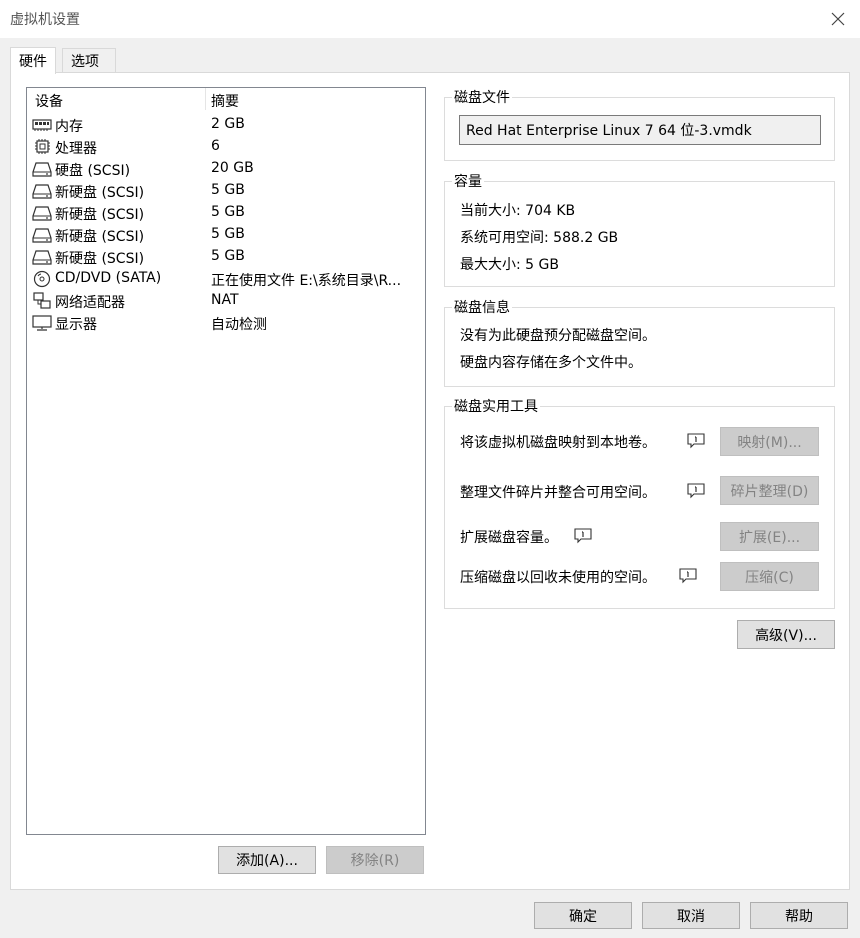 The image size is (860, 938). I want to click on column-header-device: 设备, so click(49, 101).